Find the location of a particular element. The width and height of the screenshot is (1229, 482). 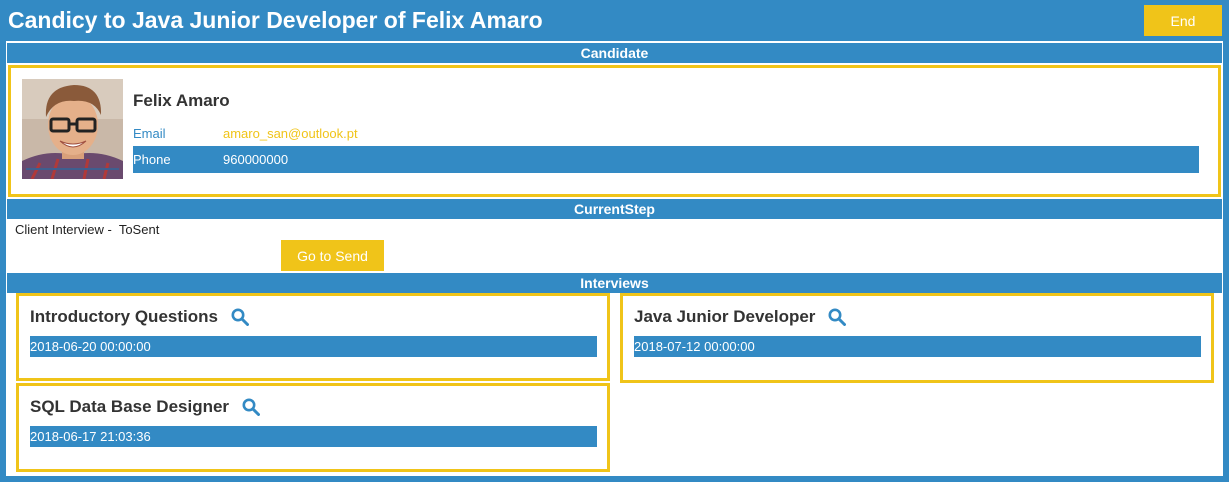

section-header-candidate: Candidate is located at coordinates (614, 53).